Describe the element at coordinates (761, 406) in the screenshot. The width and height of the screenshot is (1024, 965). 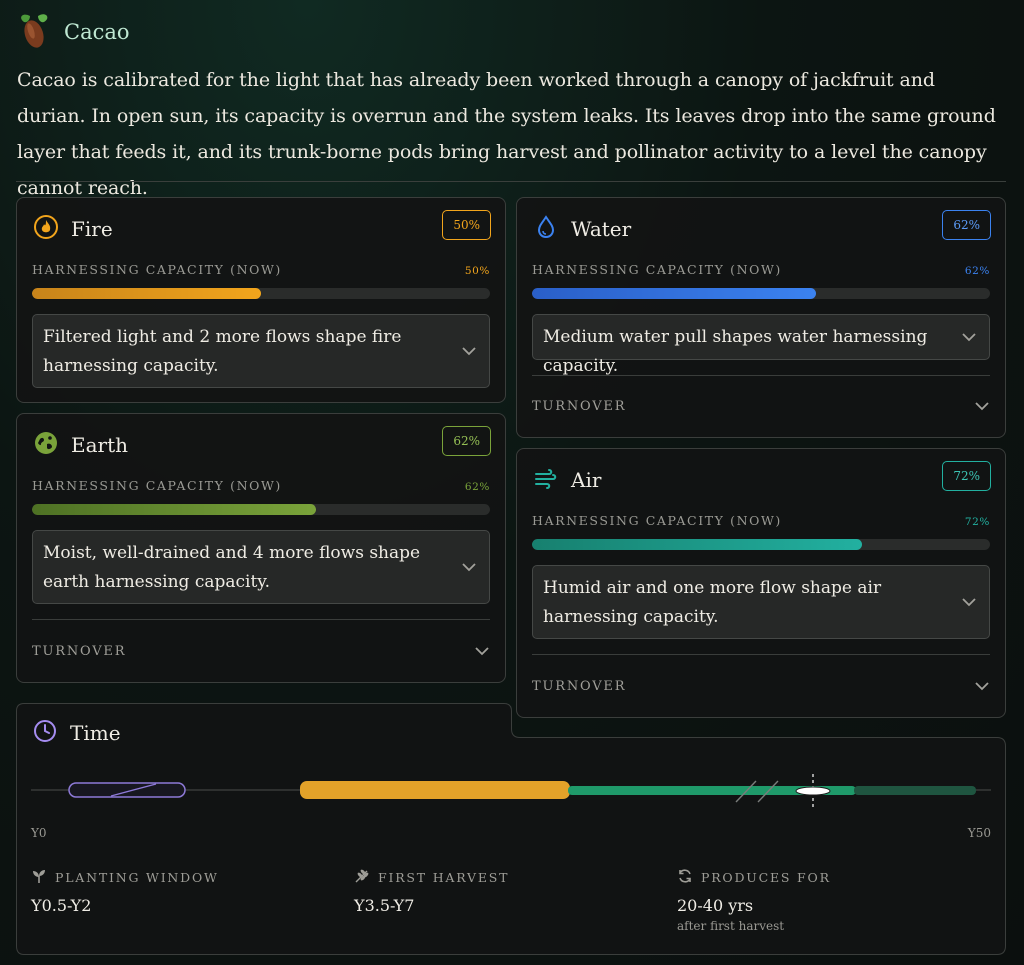
I see `water-turnover-toggle: TURNOVER` at that location.